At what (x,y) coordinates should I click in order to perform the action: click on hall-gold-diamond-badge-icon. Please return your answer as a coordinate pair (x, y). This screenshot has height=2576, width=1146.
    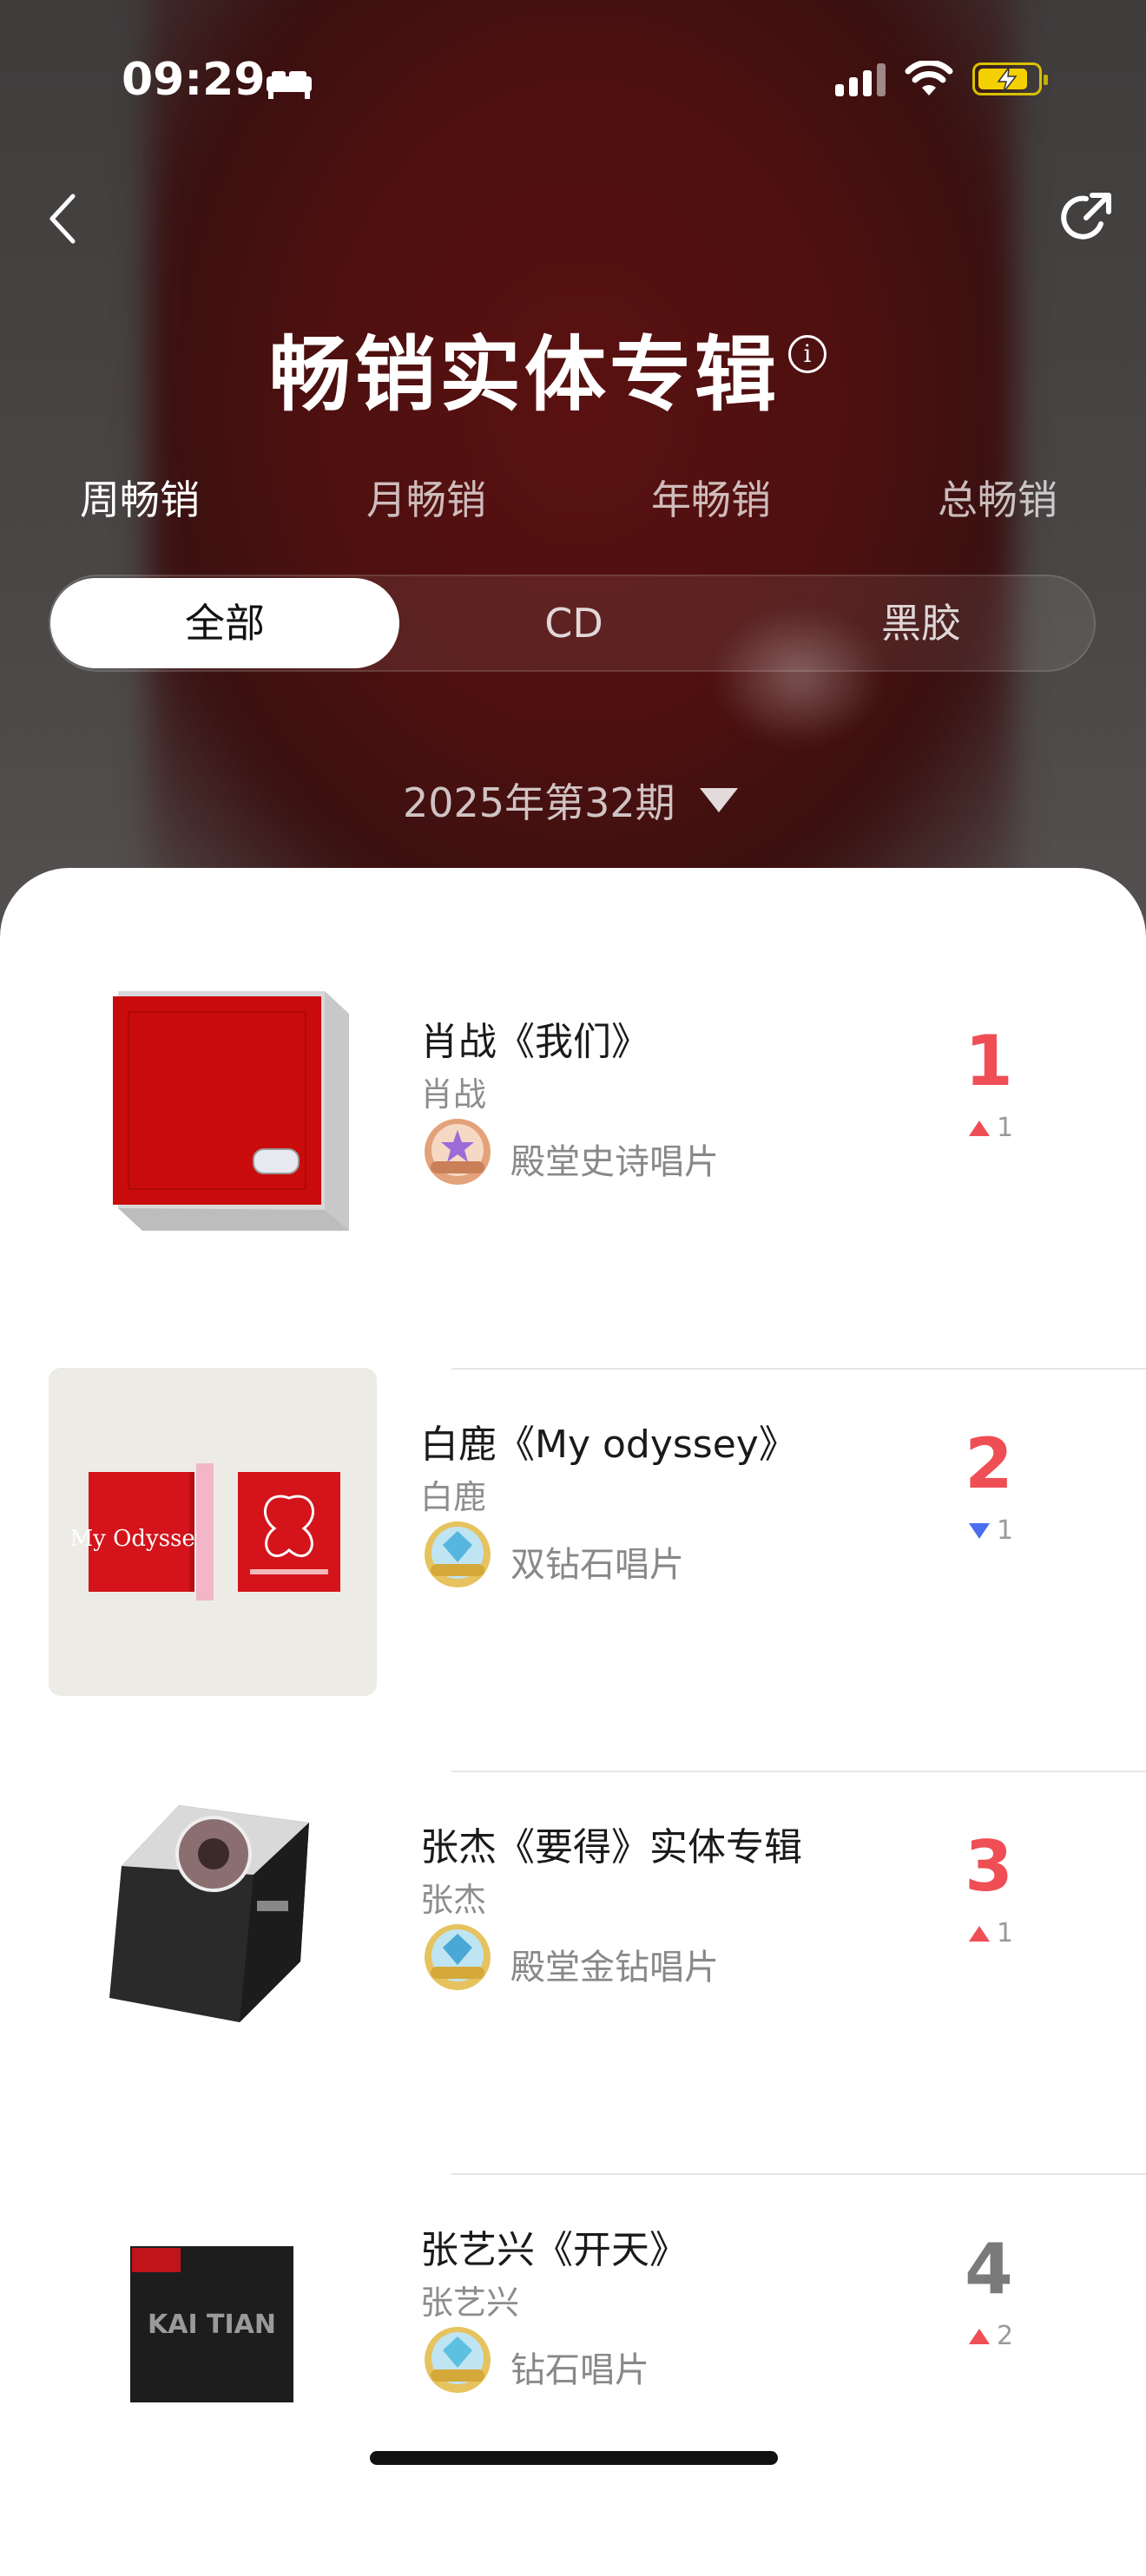
    Looking at the image, I should click on (458, 1957).